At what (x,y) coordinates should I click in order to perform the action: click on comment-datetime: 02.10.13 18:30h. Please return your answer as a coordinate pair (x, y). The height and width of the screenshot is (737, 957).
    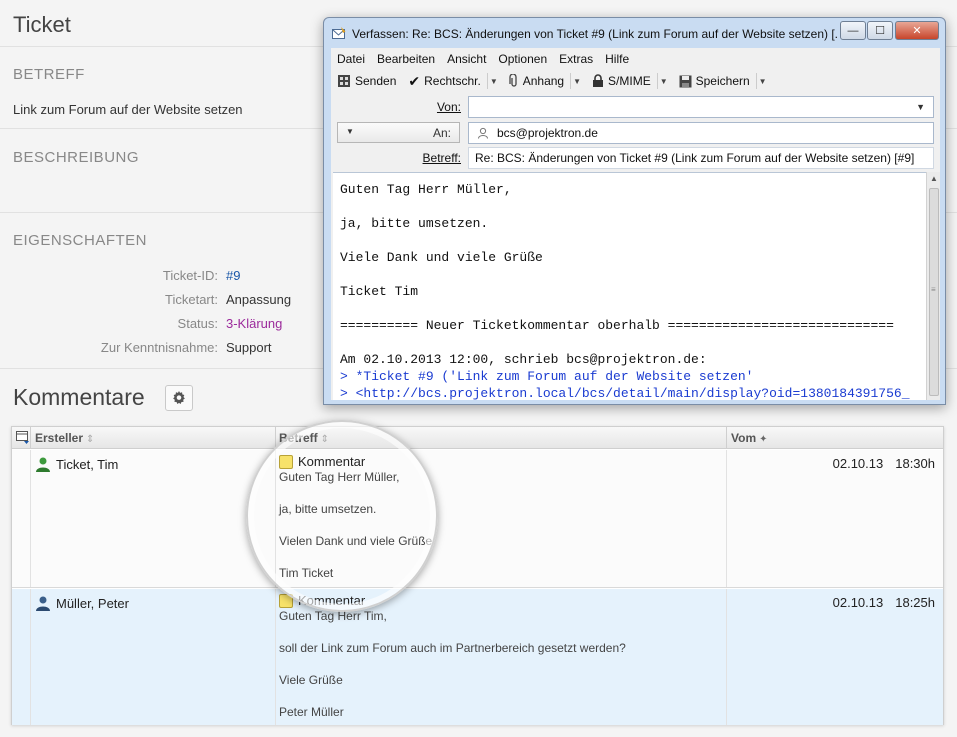
    Looking at the image, I should click on (878, 463).